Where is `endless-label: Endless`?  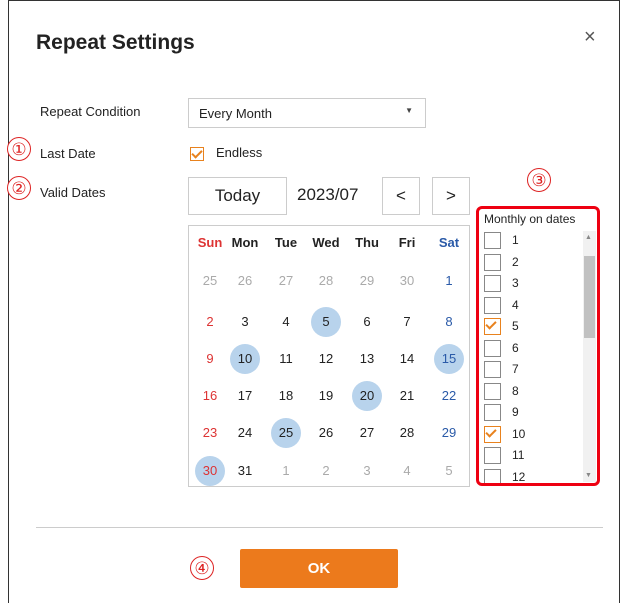 endless-label: Endless is located at coordinates (239, 152).